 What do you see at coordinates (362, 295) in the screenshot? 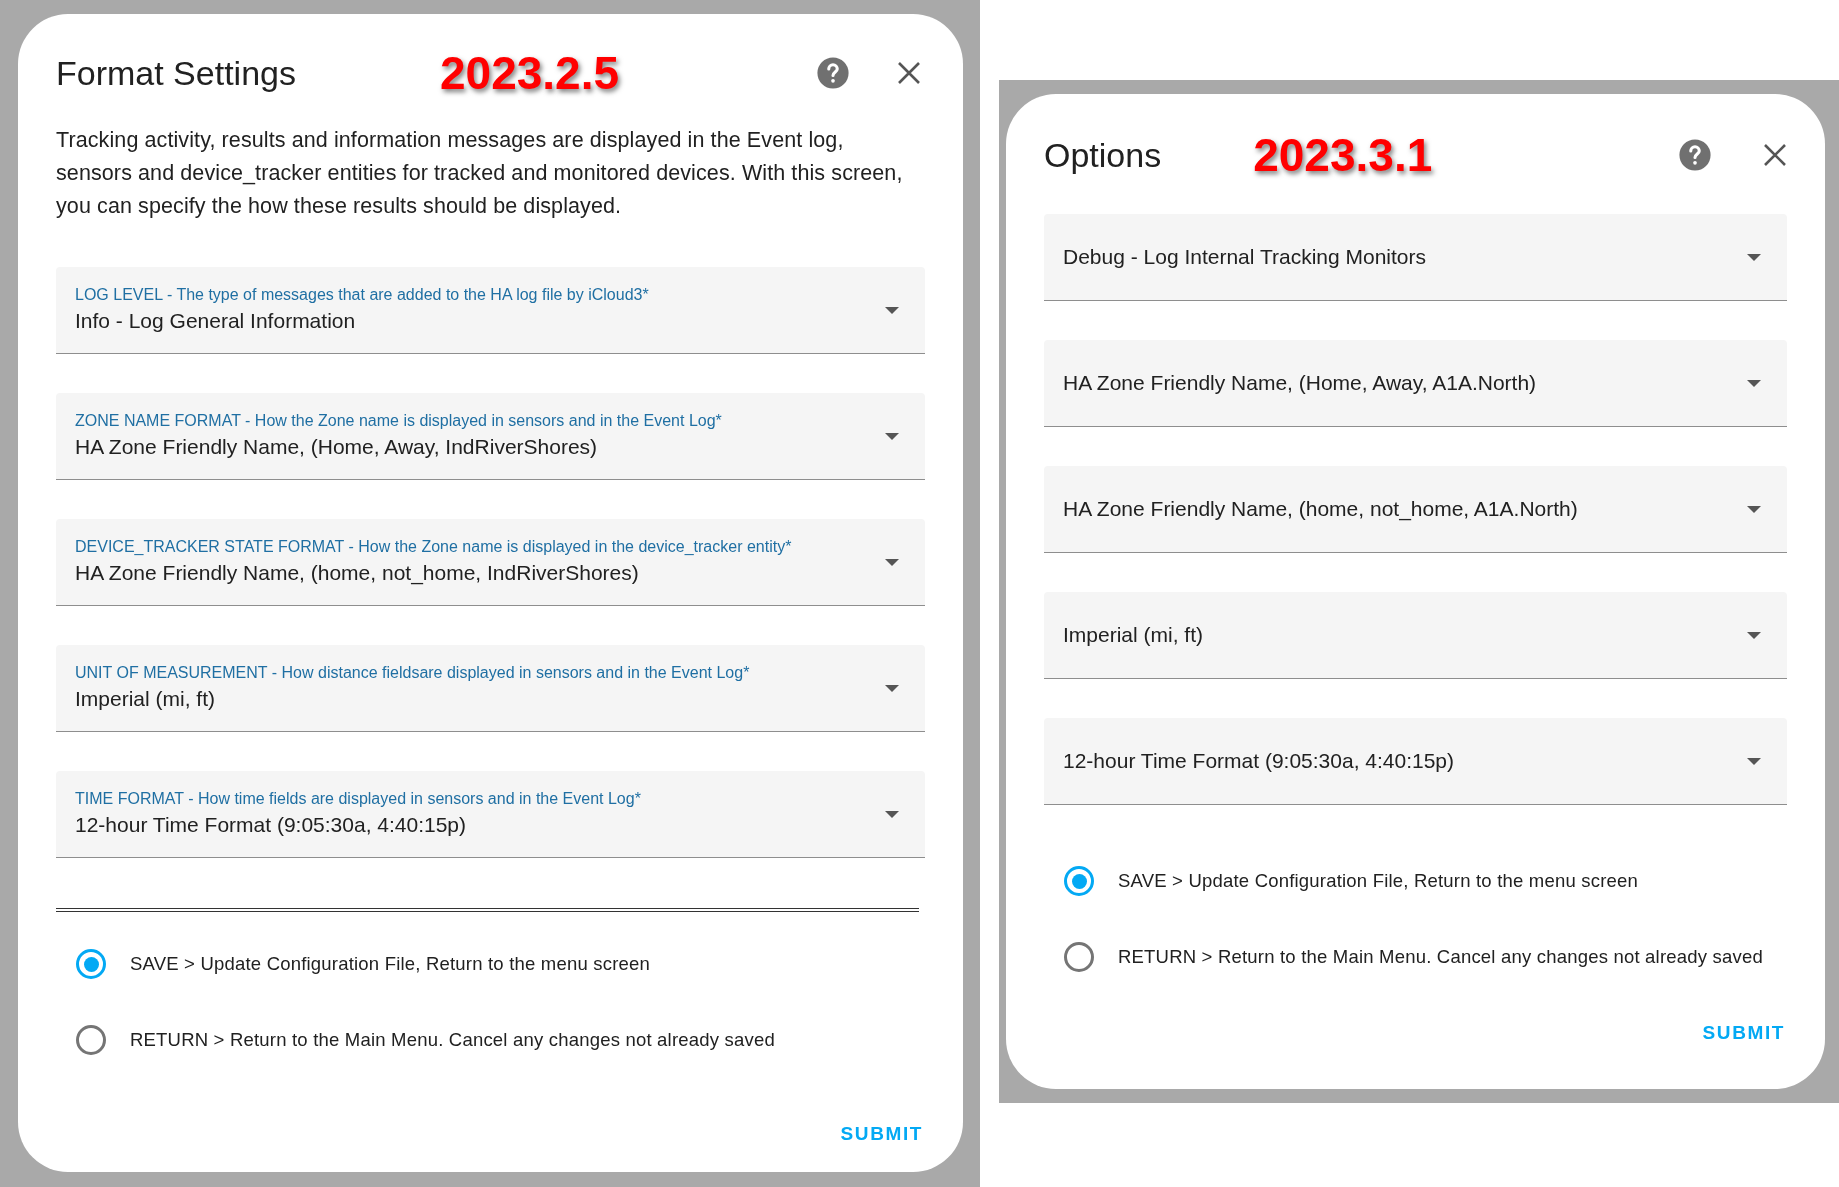
I see `field-label: LOG LEVEL - The type of messages that are added to the HA log file by iCloud3*` at bounding box center [362, 295].